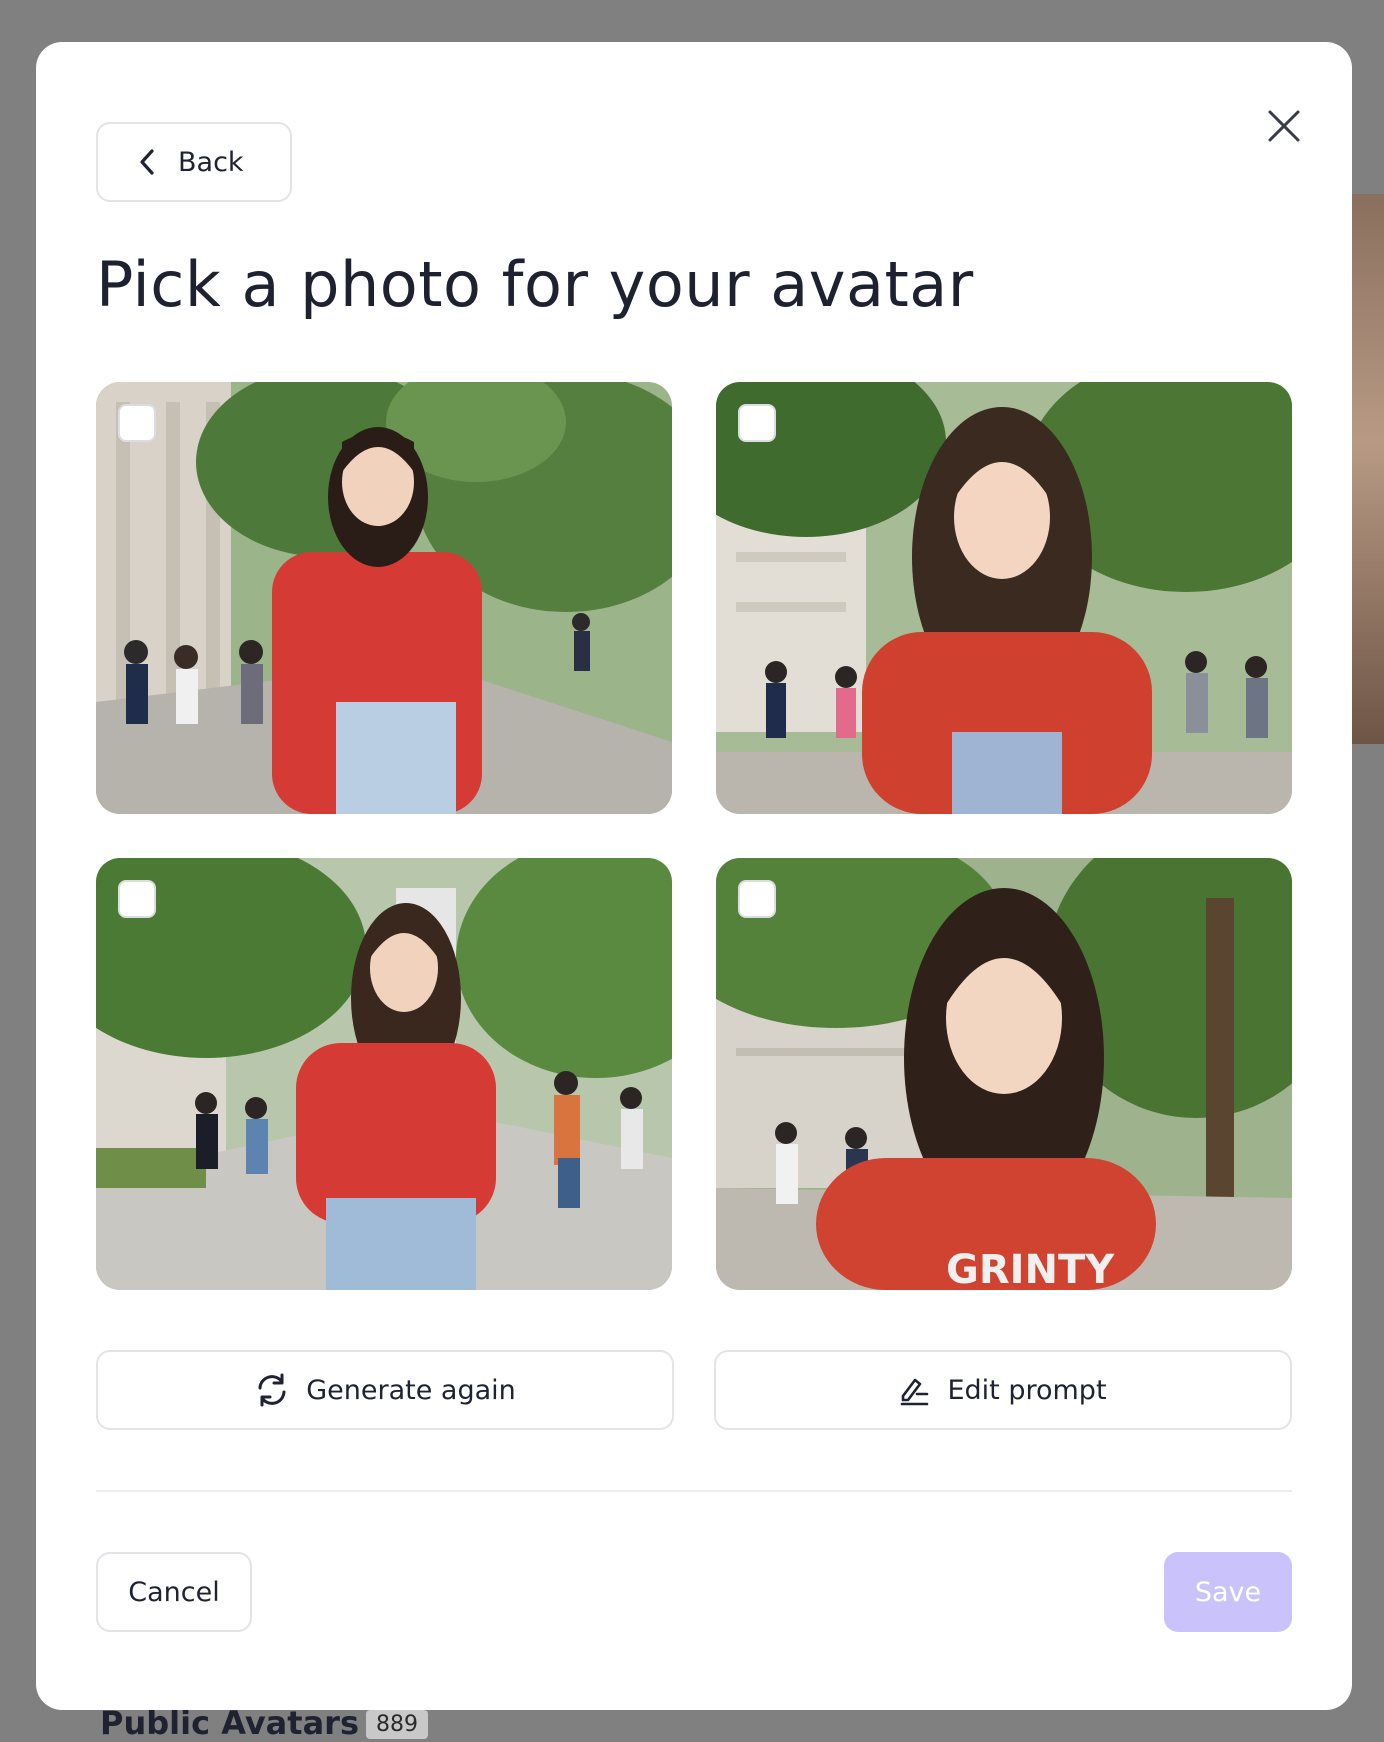 The height and width of the screenshot is (1742, 1384). I want to click on back-label: Back, so click(211, 162).